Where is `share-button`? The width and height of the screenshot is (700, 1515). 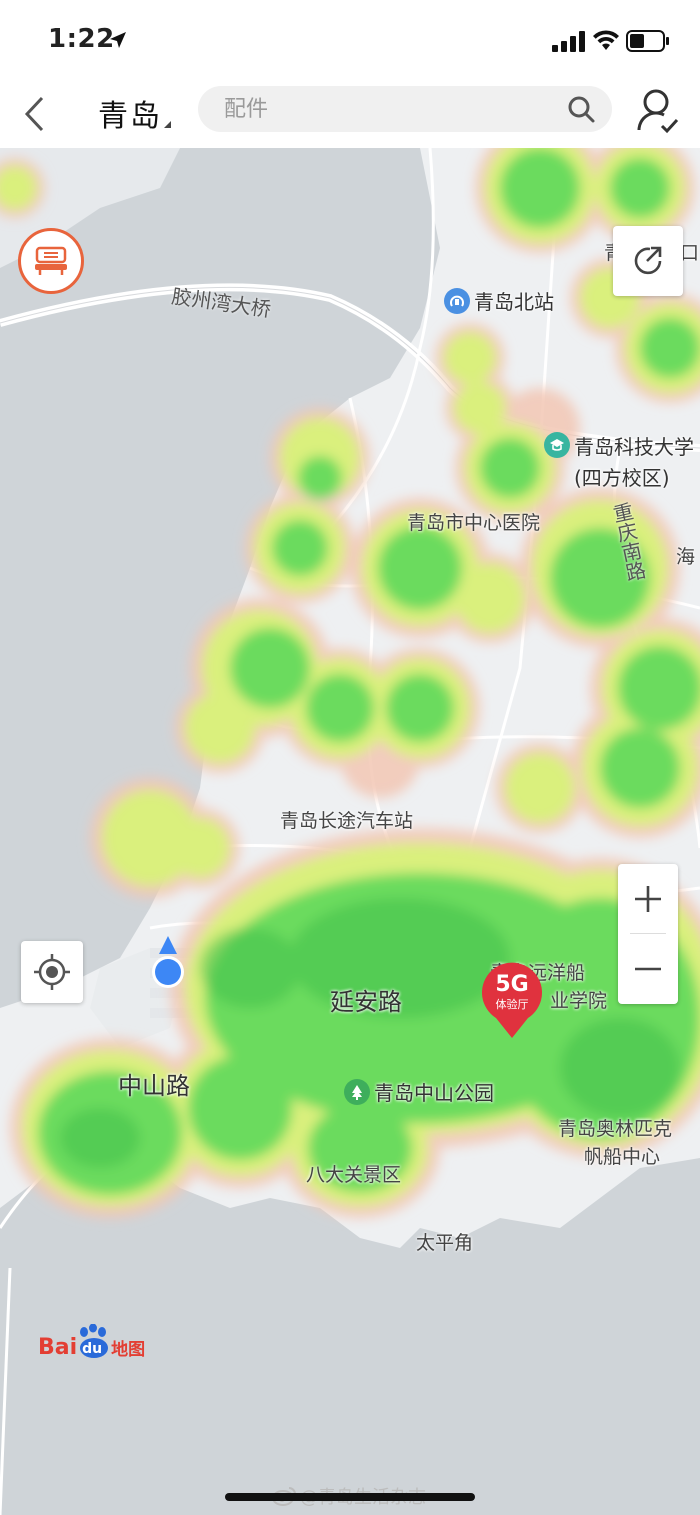
share-button is located at coordinates (648, 261).